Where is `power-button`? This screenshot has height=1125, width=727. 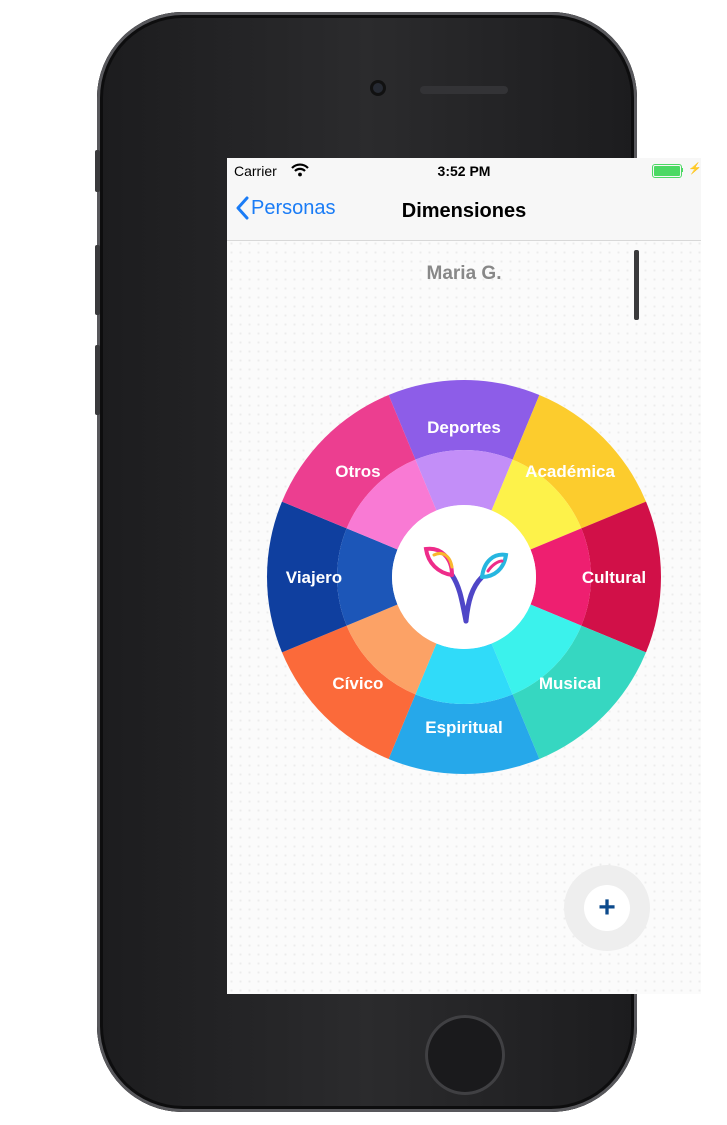 power-button is located at coordinates (636, 285).